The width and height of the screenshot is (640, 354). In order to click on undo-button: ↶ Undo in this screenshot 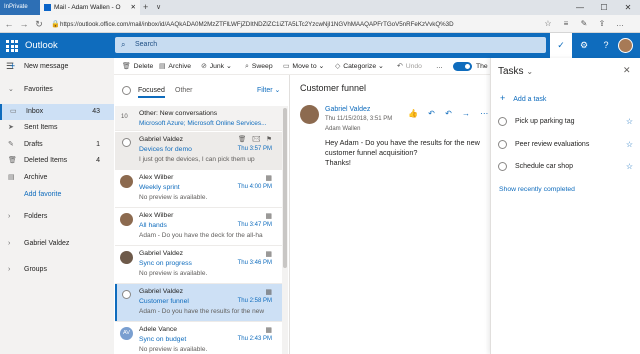, I will do `click(409, 66)`.